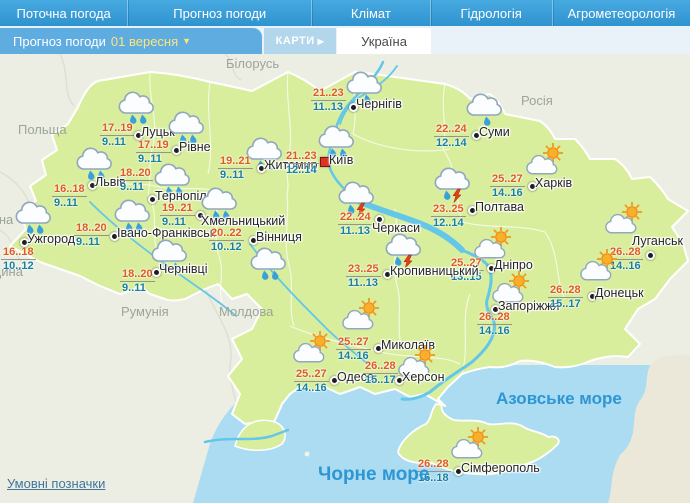 This screenshot has width=690, height=503. Describe the element at coordinates (195, 147) in the screenshot. I see `city-label-2: Рівне` at that location.